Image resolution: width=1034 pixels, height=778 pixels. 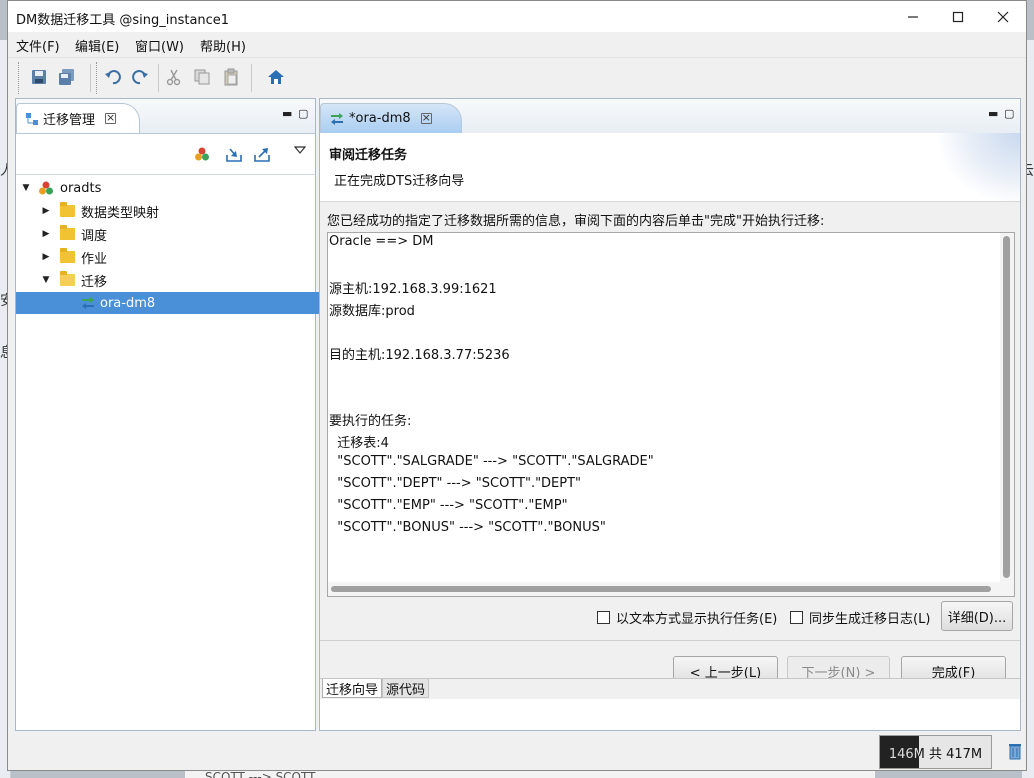 I want to click on trash-icon, so click(x=1015, y=752).